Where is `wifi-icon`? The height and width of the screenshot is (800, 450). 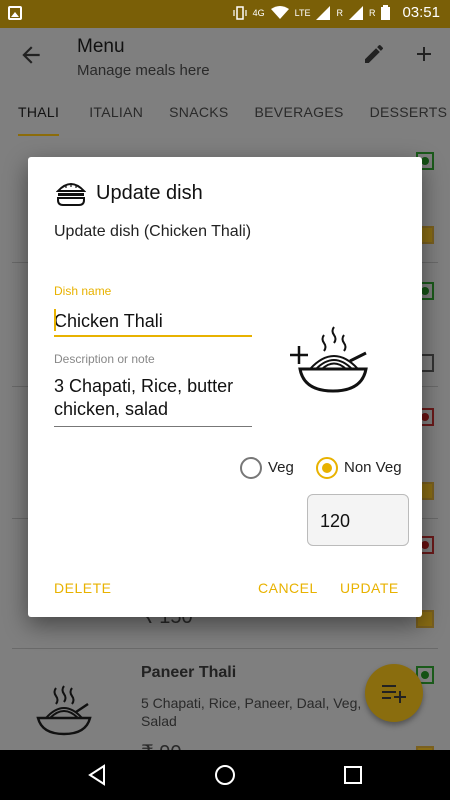
wifi-icon is located at coordinates (279, 12).